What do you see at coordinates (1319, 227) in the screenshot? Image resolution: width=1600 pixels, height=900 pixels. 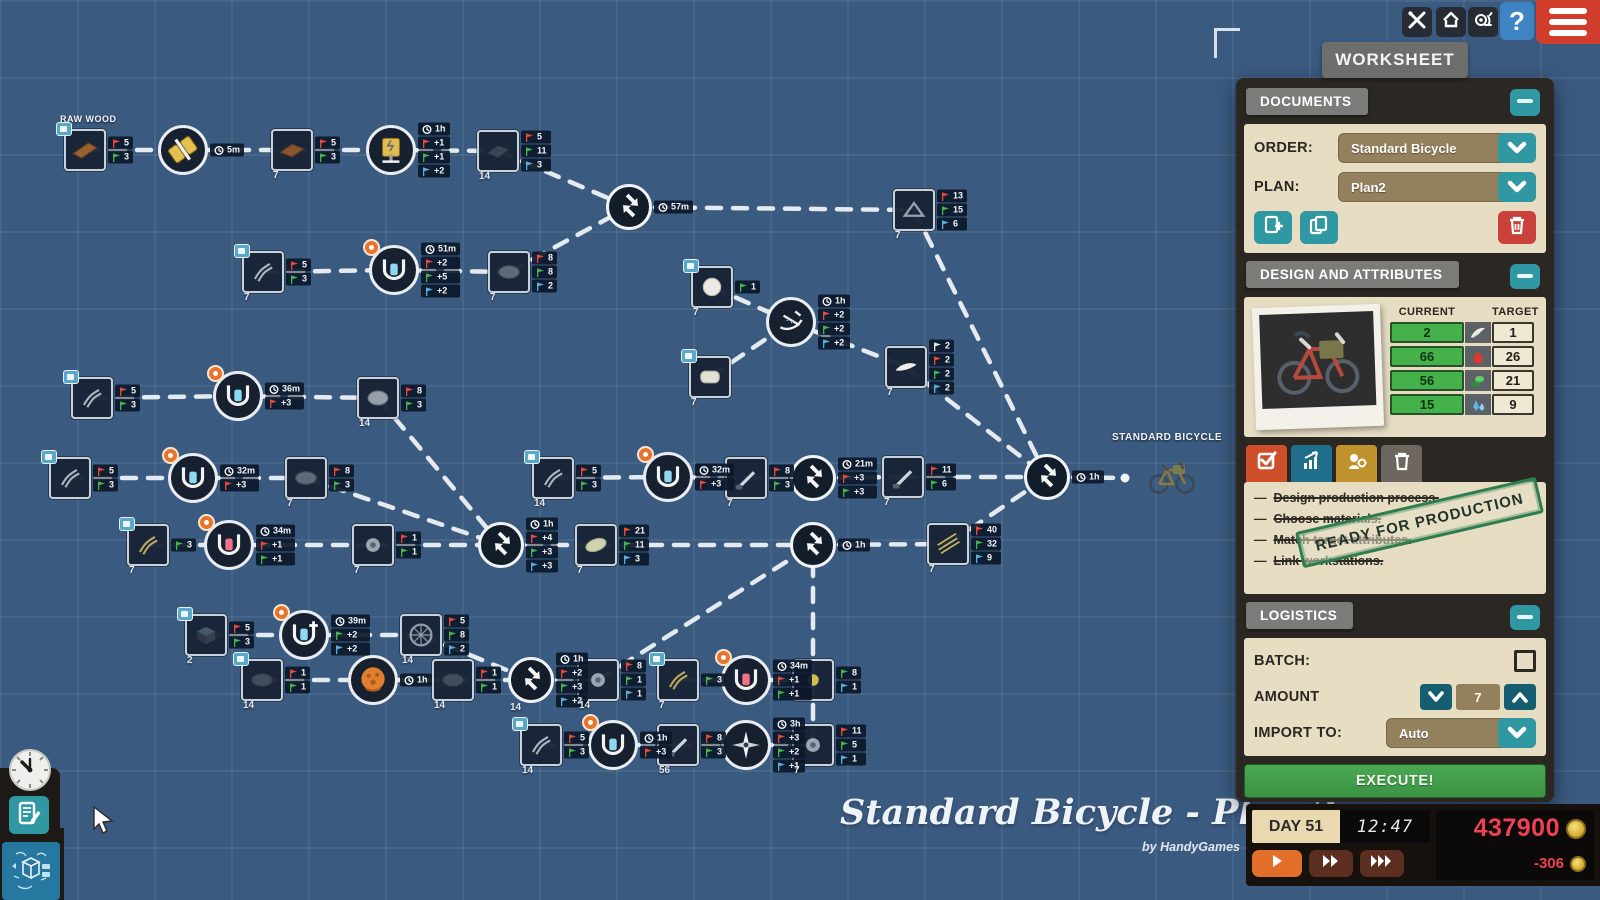 I see `copy-plan-button` at bounding box center [1319, 227].